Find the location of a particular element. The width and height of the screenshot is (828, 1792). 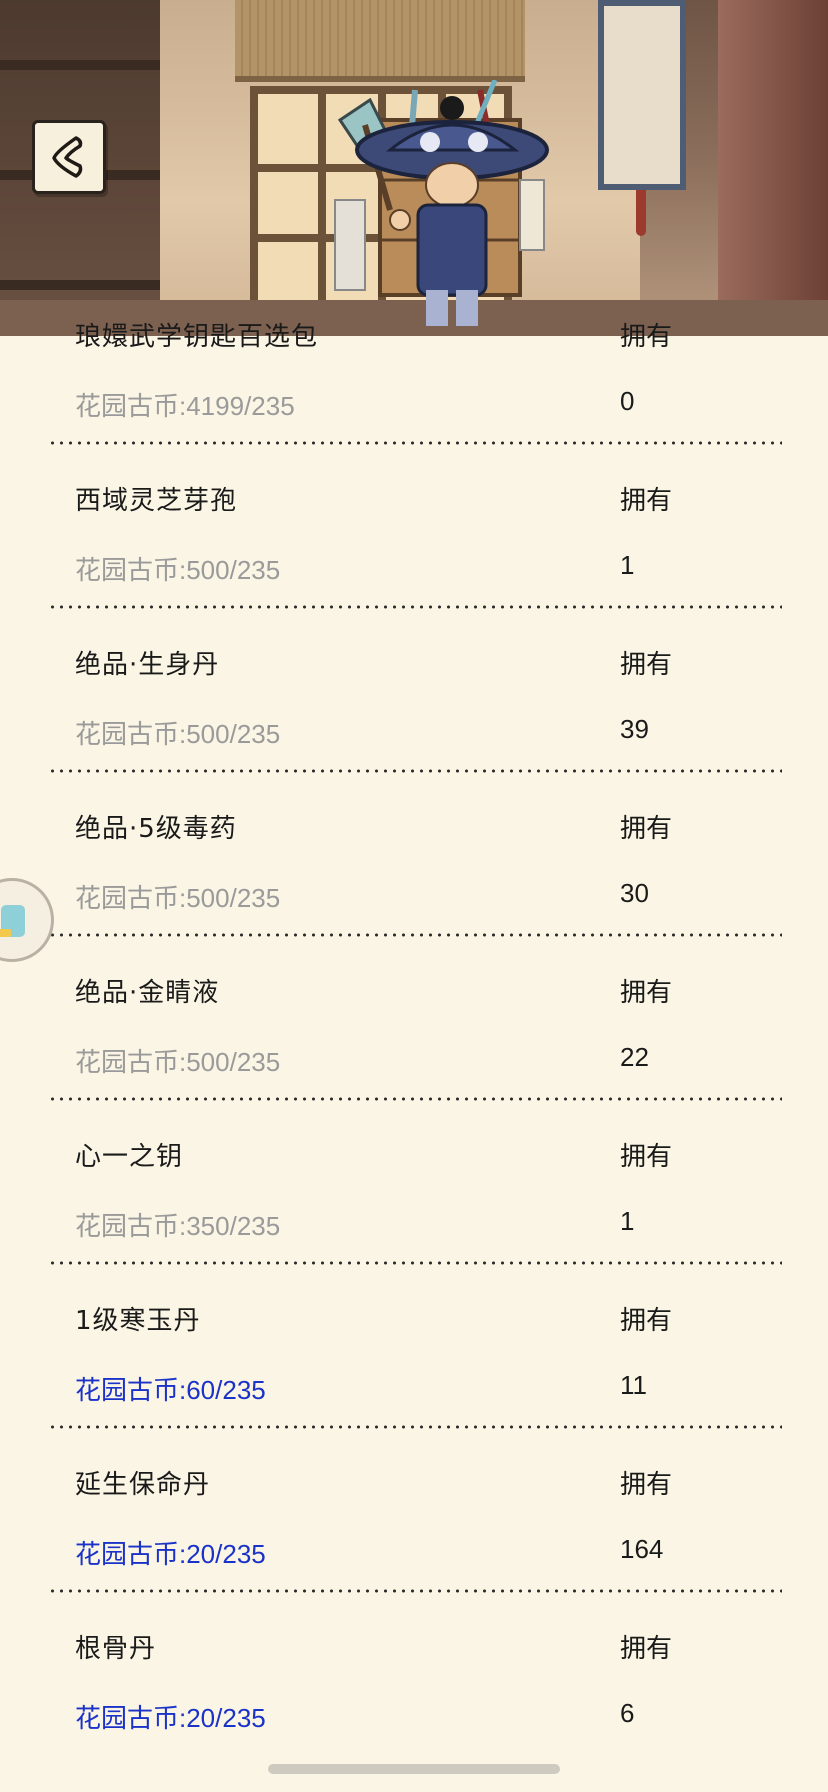

merchant-character is located at coordinates (441, 203).